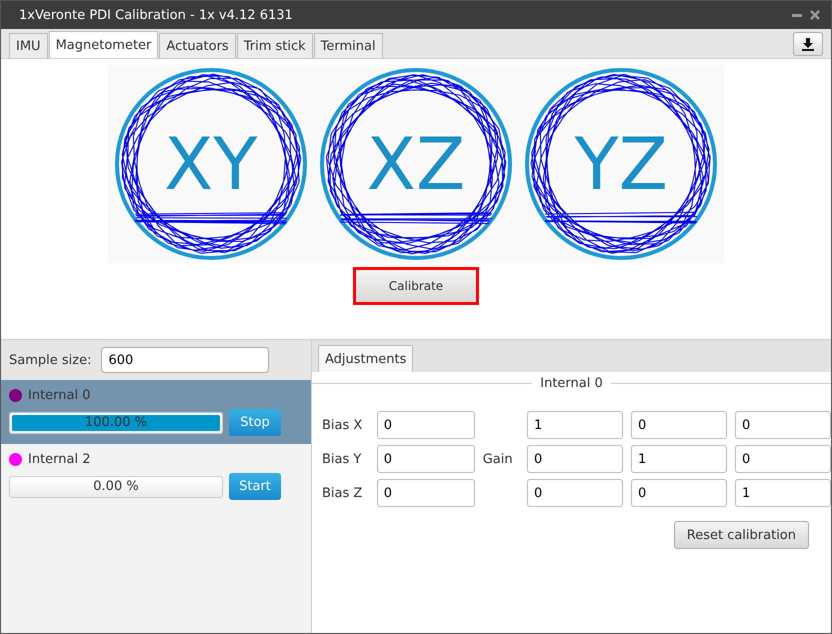  What do you see at coordinates (197, 45) in the screenshot?
I see `tab: Actuators` at bounding box center [197, 45].